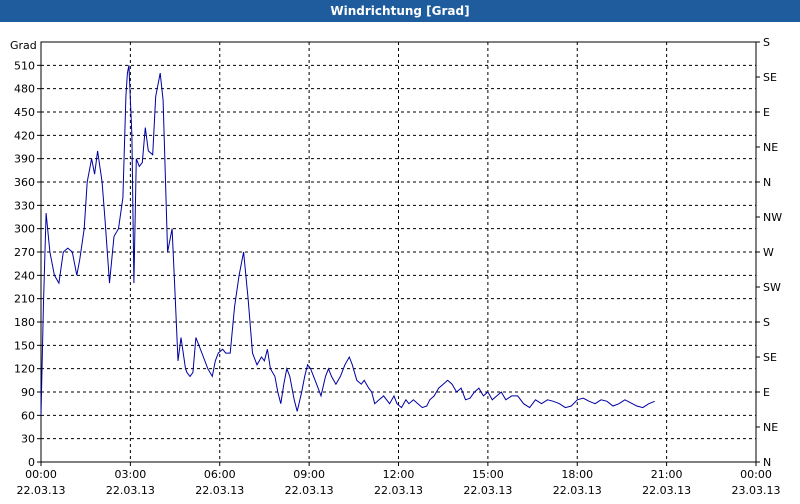 The image size is (800, 504). I want to click on x-tick-time-label: 18:00, so click(577, 474).